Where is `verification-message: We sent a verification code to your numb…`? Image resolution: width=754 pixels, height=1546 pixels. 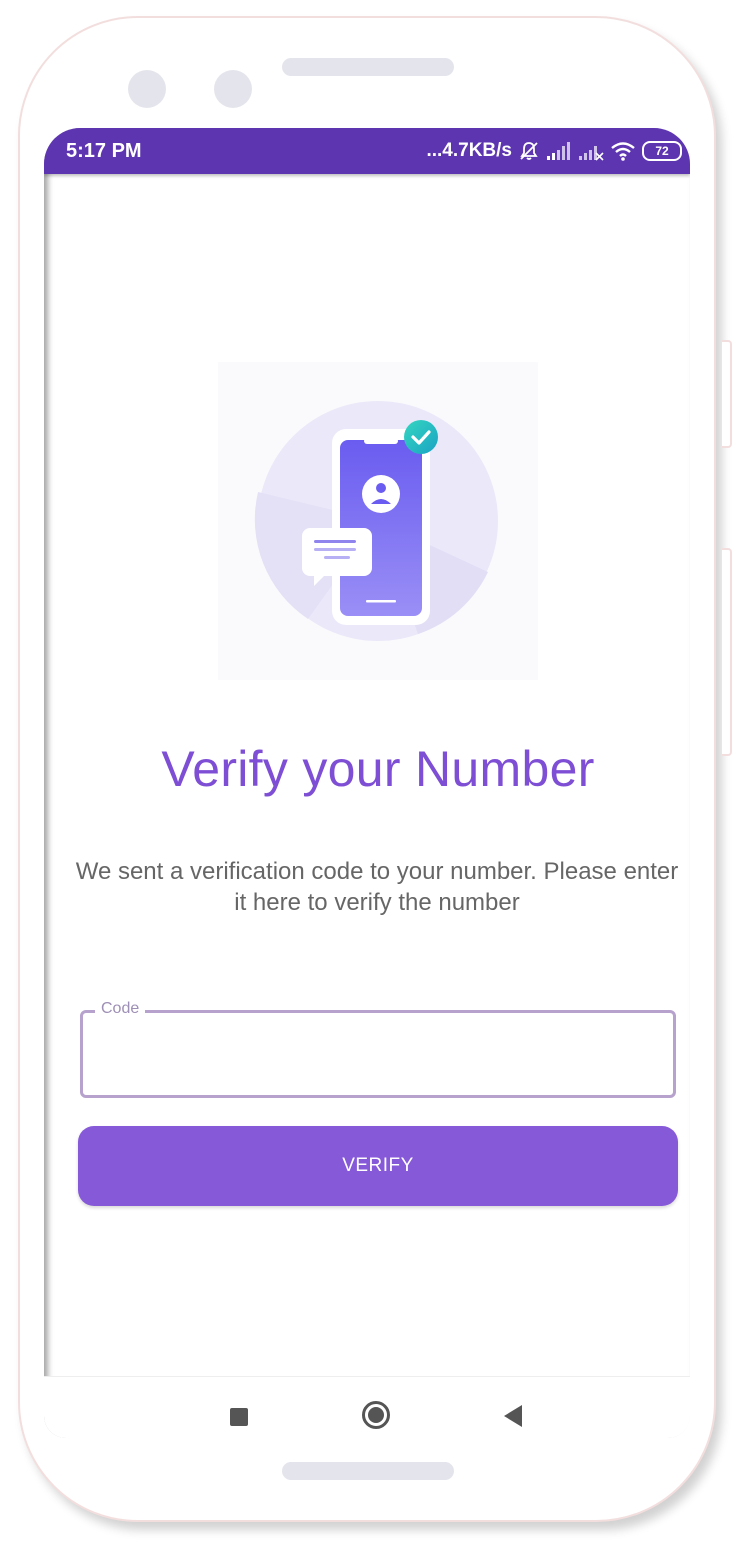 verification-message: We sent a verification code to your numb… is located at coordinates (377, 887).